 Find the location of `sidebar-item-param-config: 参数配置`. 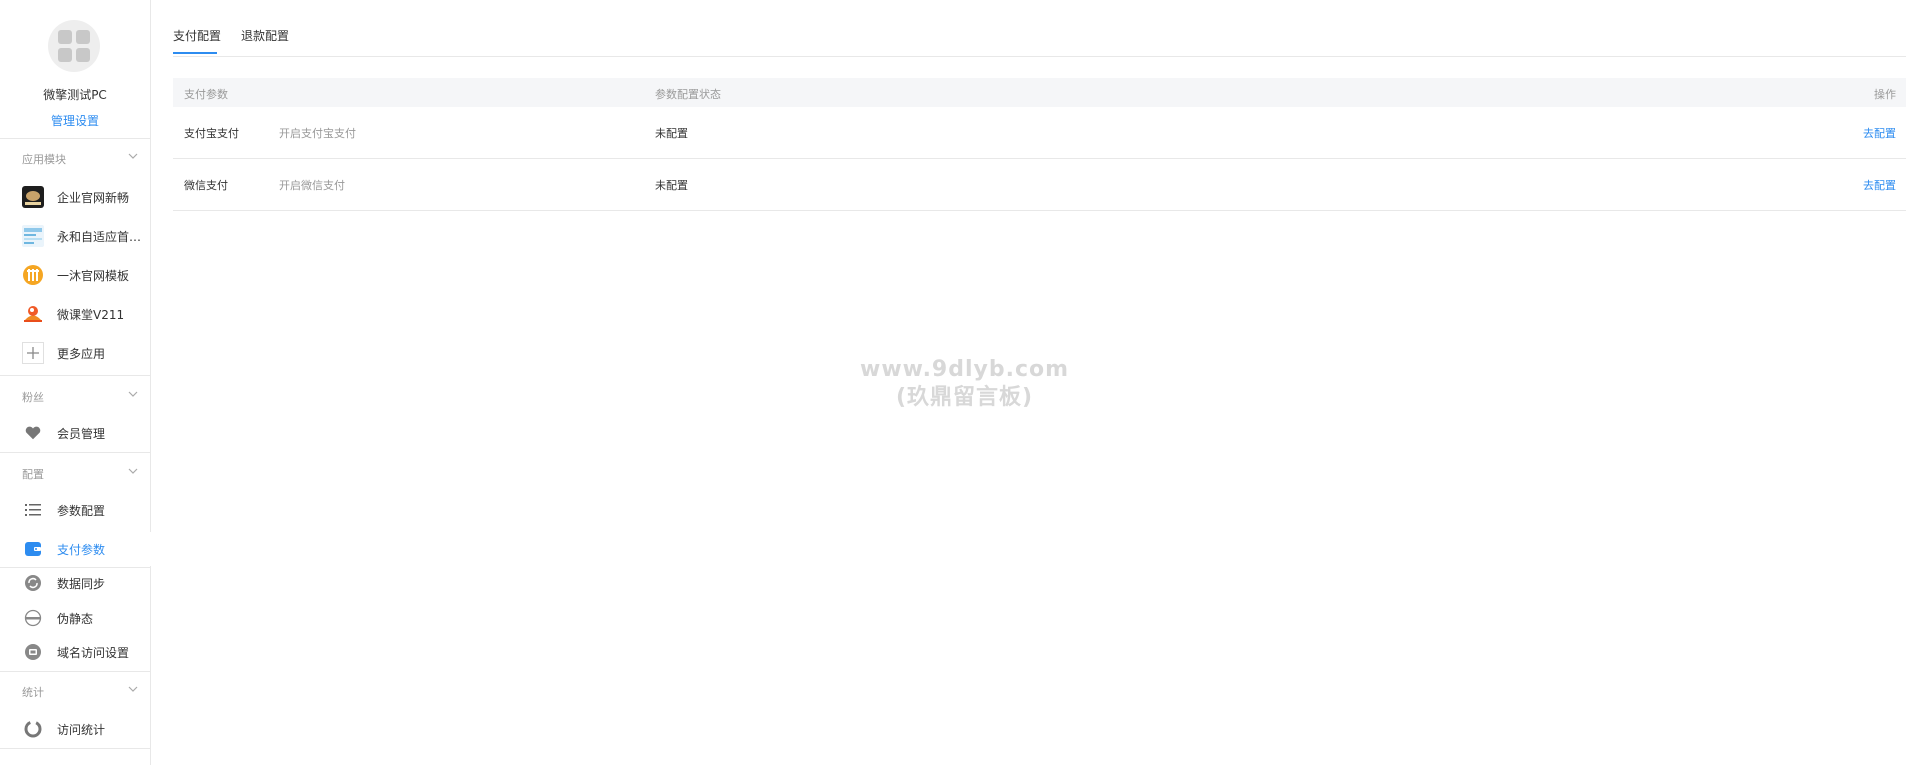

sidebar-item-param-config: 参数配置 is located at coordinates (75, 510).